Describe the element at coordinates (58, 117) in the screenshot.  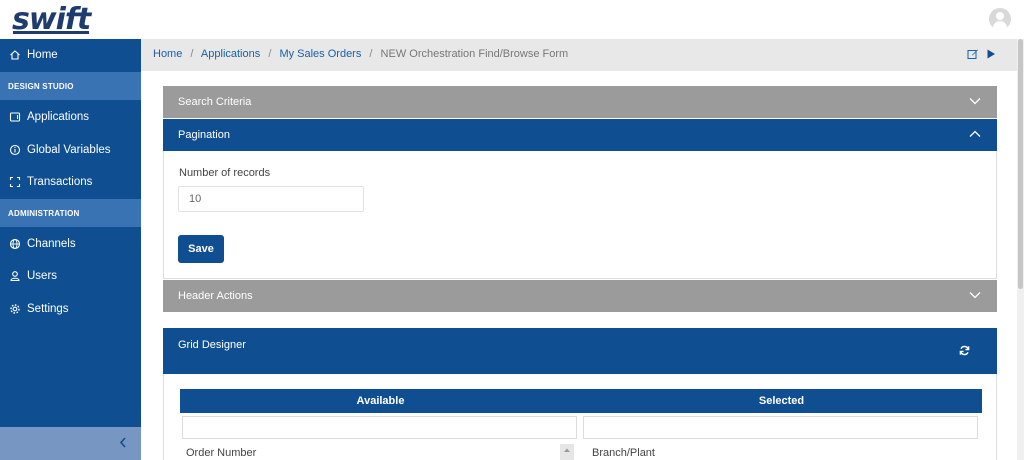
I see `sidebar-item-label: Applications` at that location.